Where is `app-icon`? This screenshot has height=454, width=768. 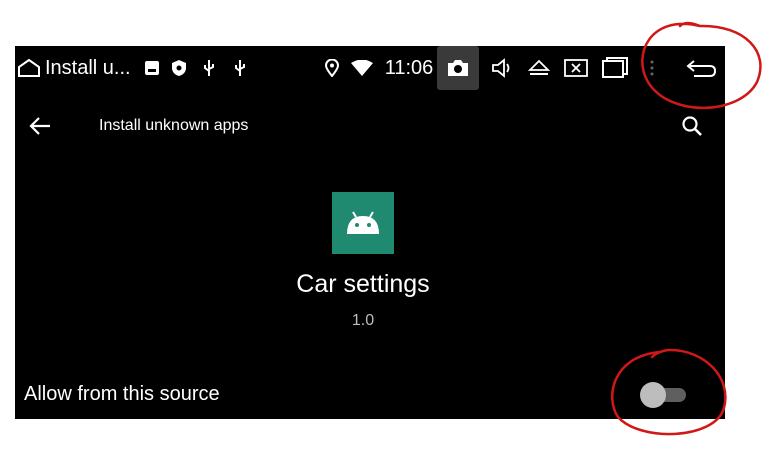 app-icon is located at coordinates (363, 223).